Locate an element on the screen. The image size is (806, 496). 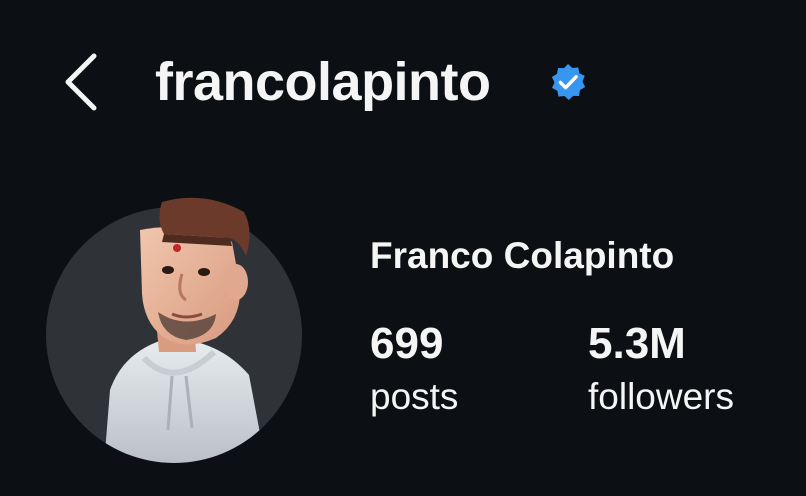
followers-stat: 5.3M followers is located at coordinates (661, 369).